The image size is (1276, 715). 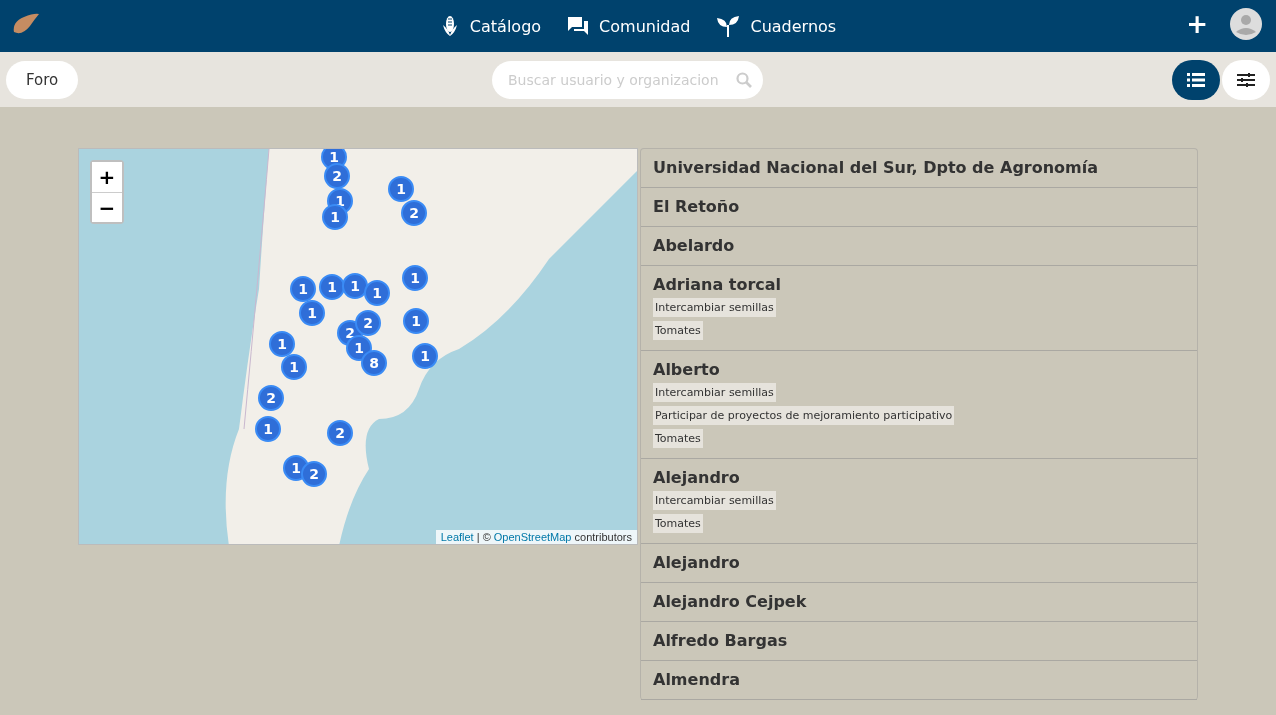 I want to click on sliders-icon, so click(x=1246, y=80).